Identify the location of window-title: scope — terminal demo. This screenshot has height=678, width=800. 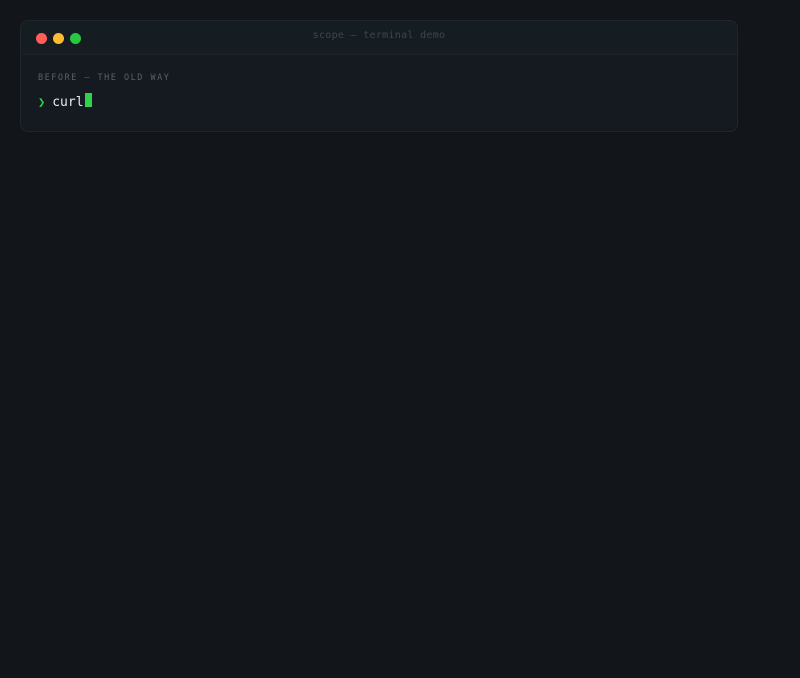
(379, 35).